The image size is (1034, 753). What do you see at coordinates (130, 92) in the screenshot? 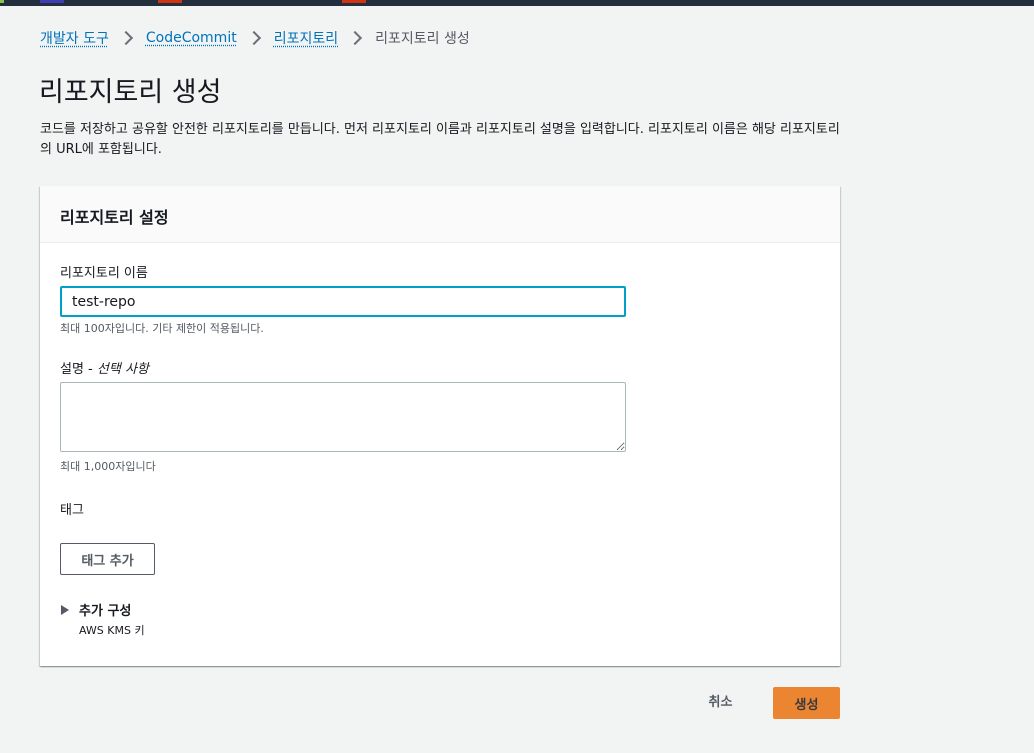
I see `page-title: 리포지토리 생성` at bounding box center [130, 92].